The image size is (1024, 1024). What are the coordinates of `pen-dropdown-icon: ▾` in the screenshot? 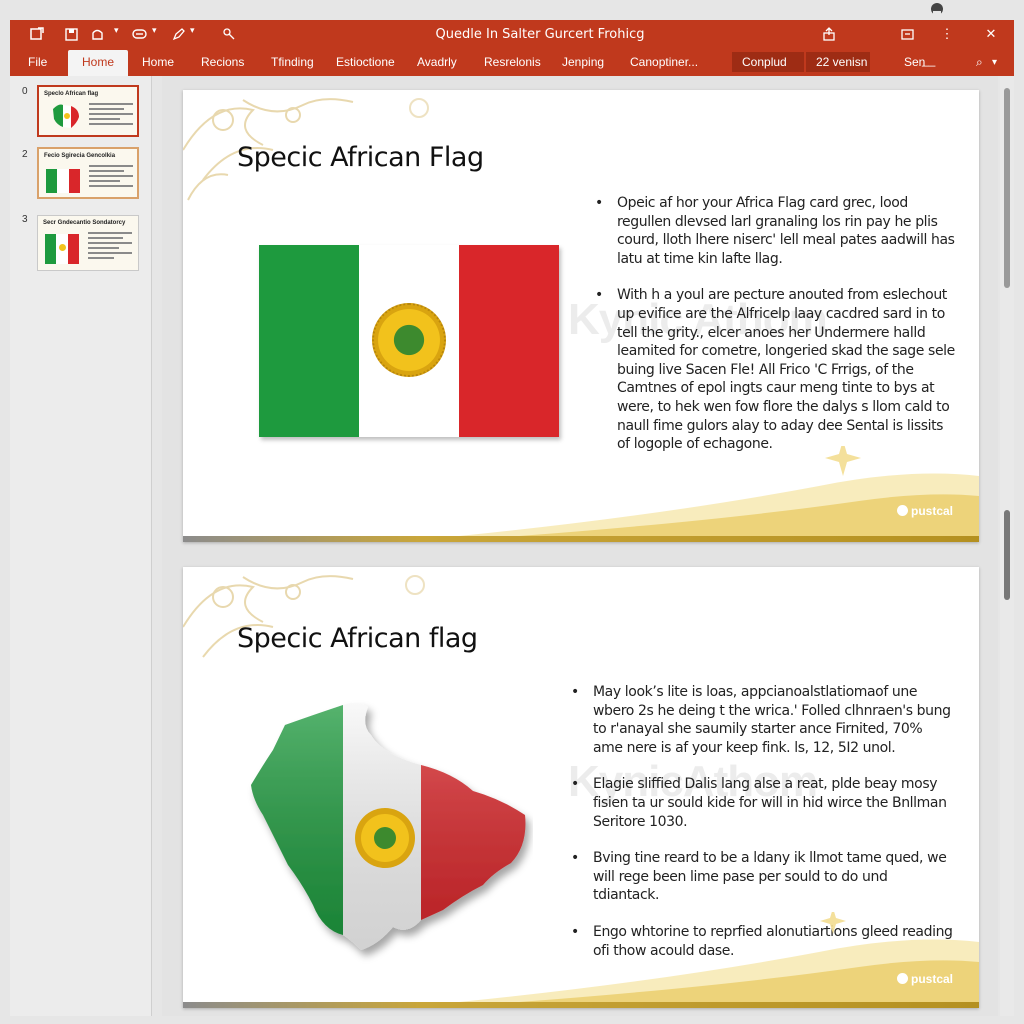 It's located at (192, 30).